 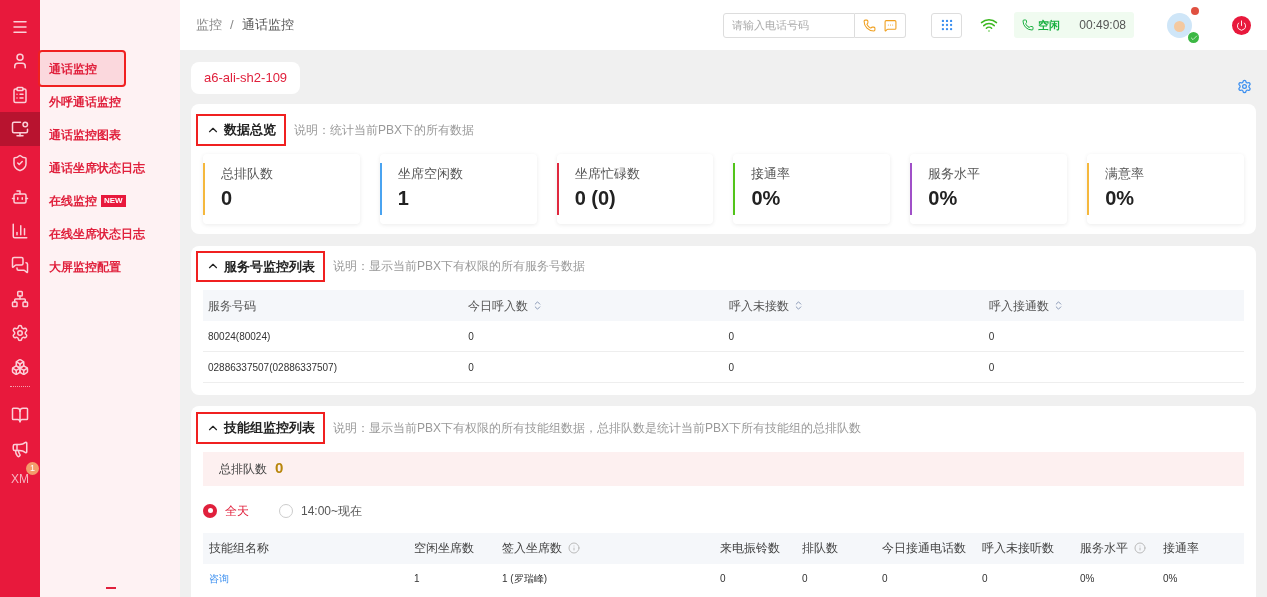 What do you see at coordinates (459, 267) in the screenshot?
I see `section-note: 说明：显示当前PBX下有权限的所有服务号数据` at bounding box center [459, 267].